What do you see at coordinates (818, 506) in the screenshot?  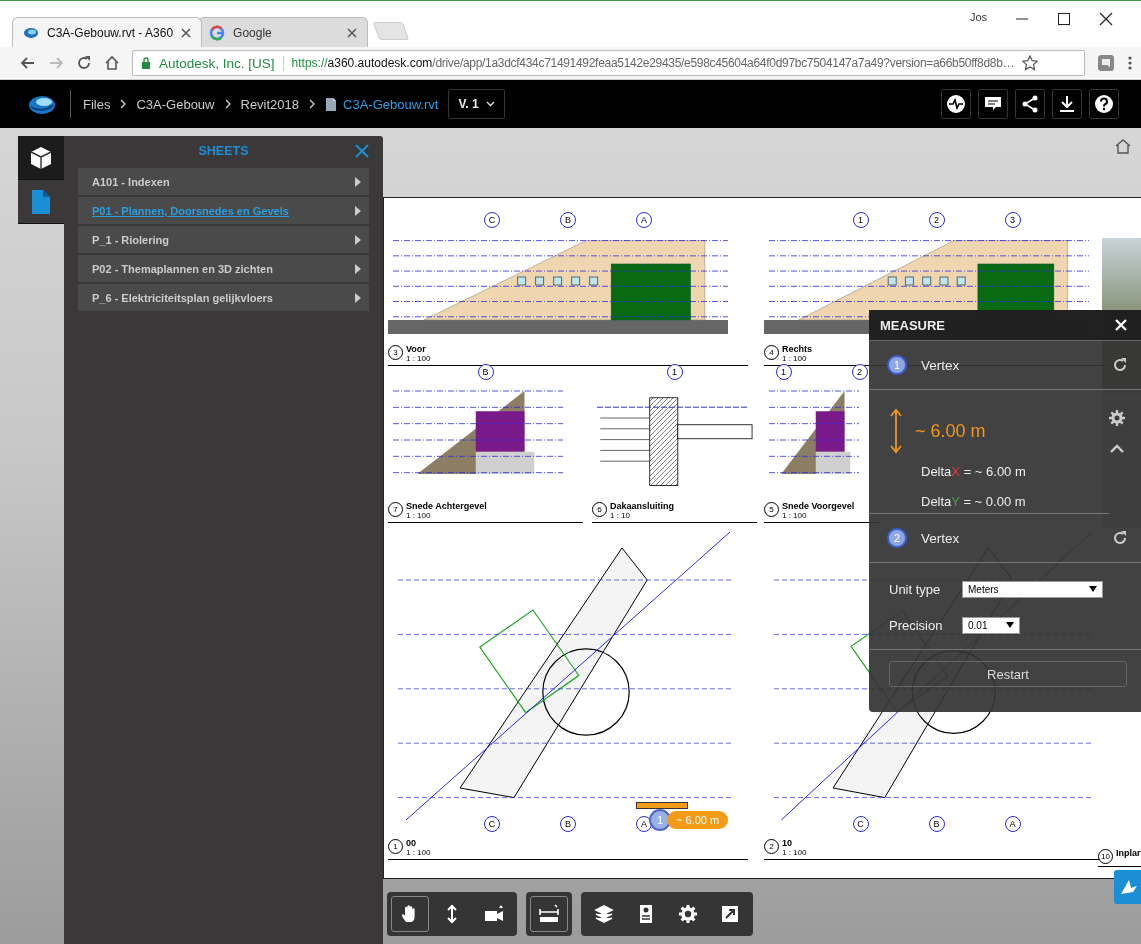 I see `view-title: Snede Voorgevel` at bounding box center [818, 506].